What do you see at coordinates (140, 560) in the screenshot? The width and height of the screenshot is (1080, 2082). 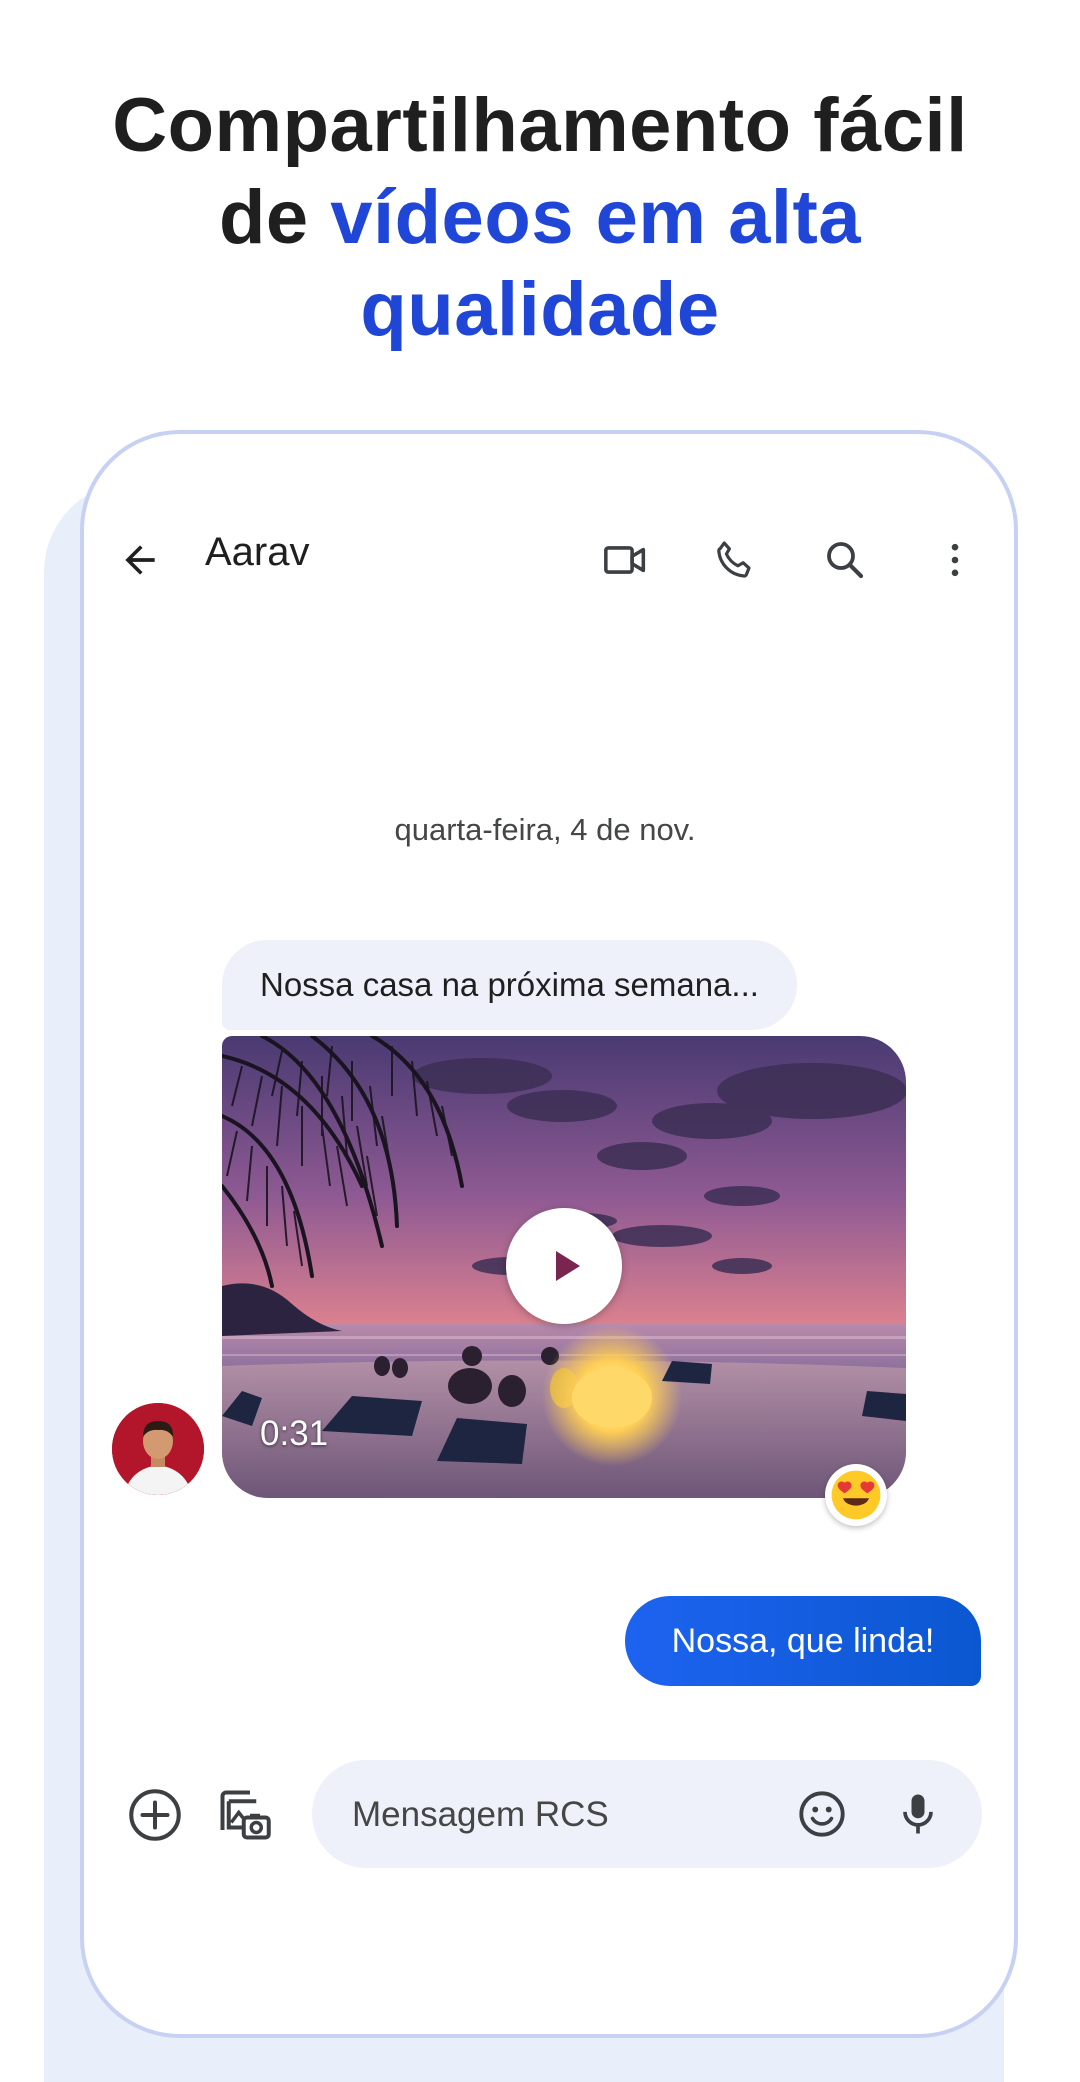 I see `back-arrow-icon` at bounding box center [140, 560].